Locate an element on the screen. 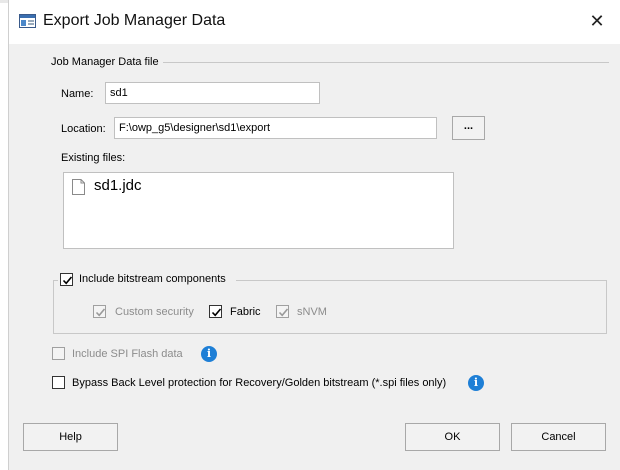 Image resolution: width=620 pixels, height=470 pixels. fabric-label: Fabric is located at coordinates (245, 312).